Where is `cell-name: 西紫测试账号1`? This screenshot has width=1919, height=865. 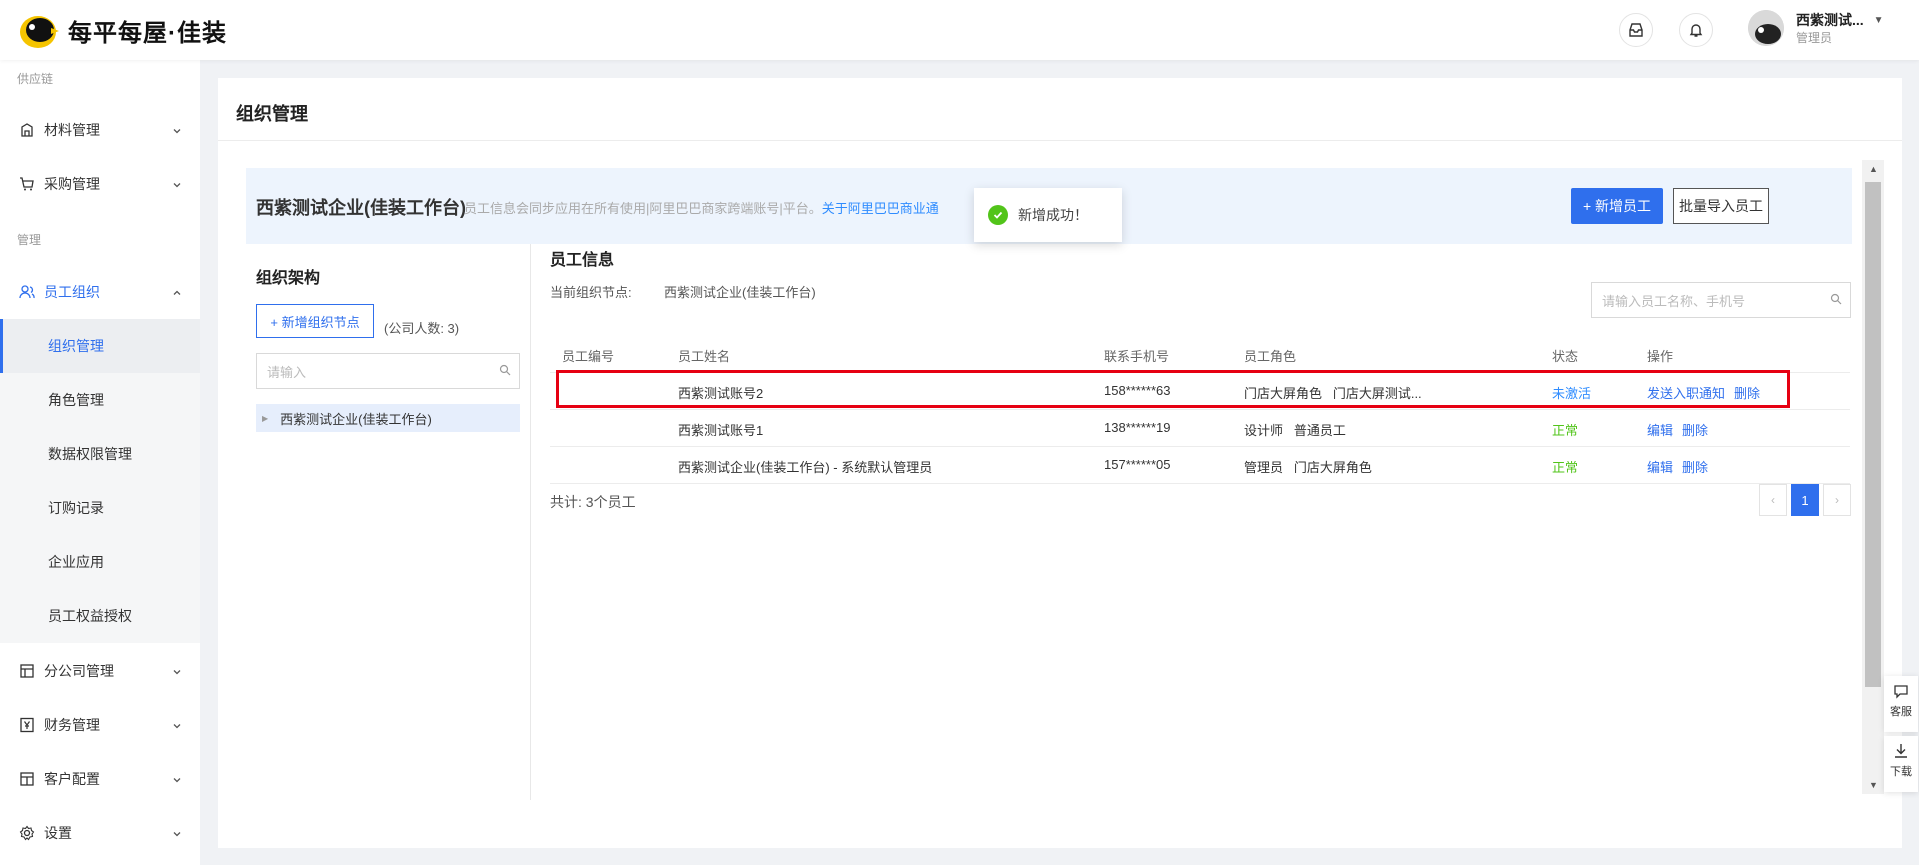
cell-name: 西紫测试账号1 is located at coordinates (721, 430).